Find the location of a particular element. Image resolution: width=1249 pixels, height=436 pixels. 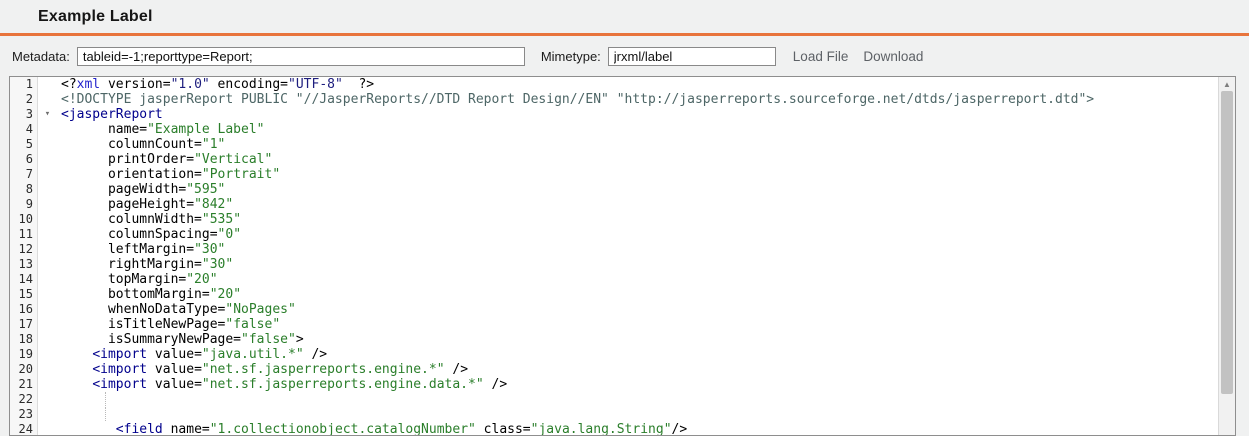

line-number: 5 is located at coordinates (24, 144).